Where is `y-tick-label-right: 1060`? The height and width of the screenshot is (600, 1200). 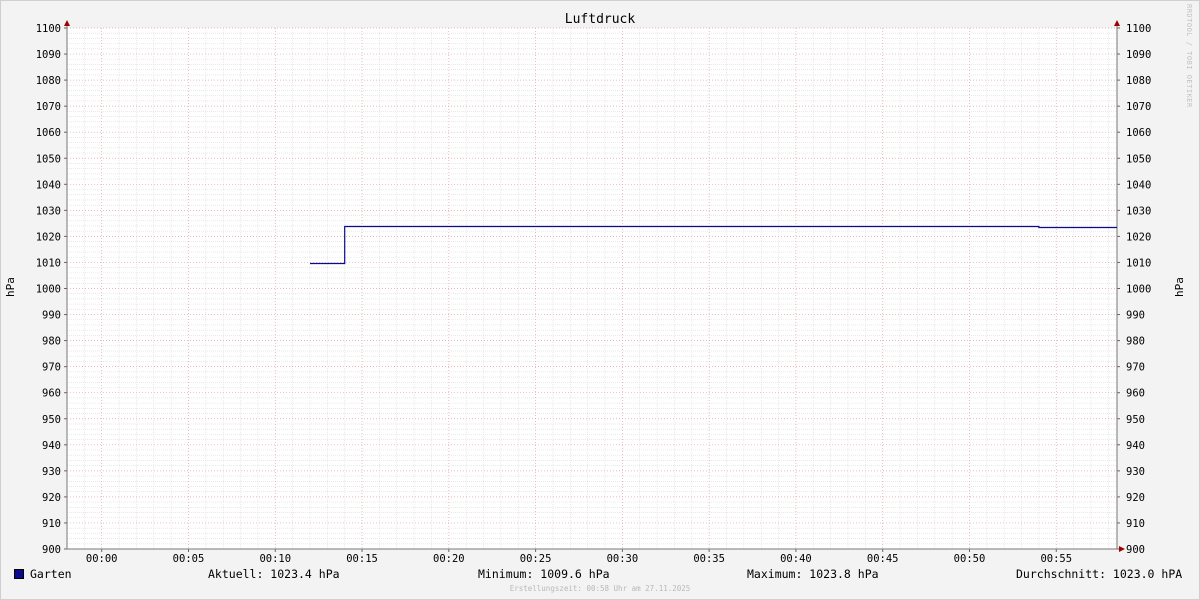 y-tick-label-right: 1060 is located at coordinates (1138, 133).